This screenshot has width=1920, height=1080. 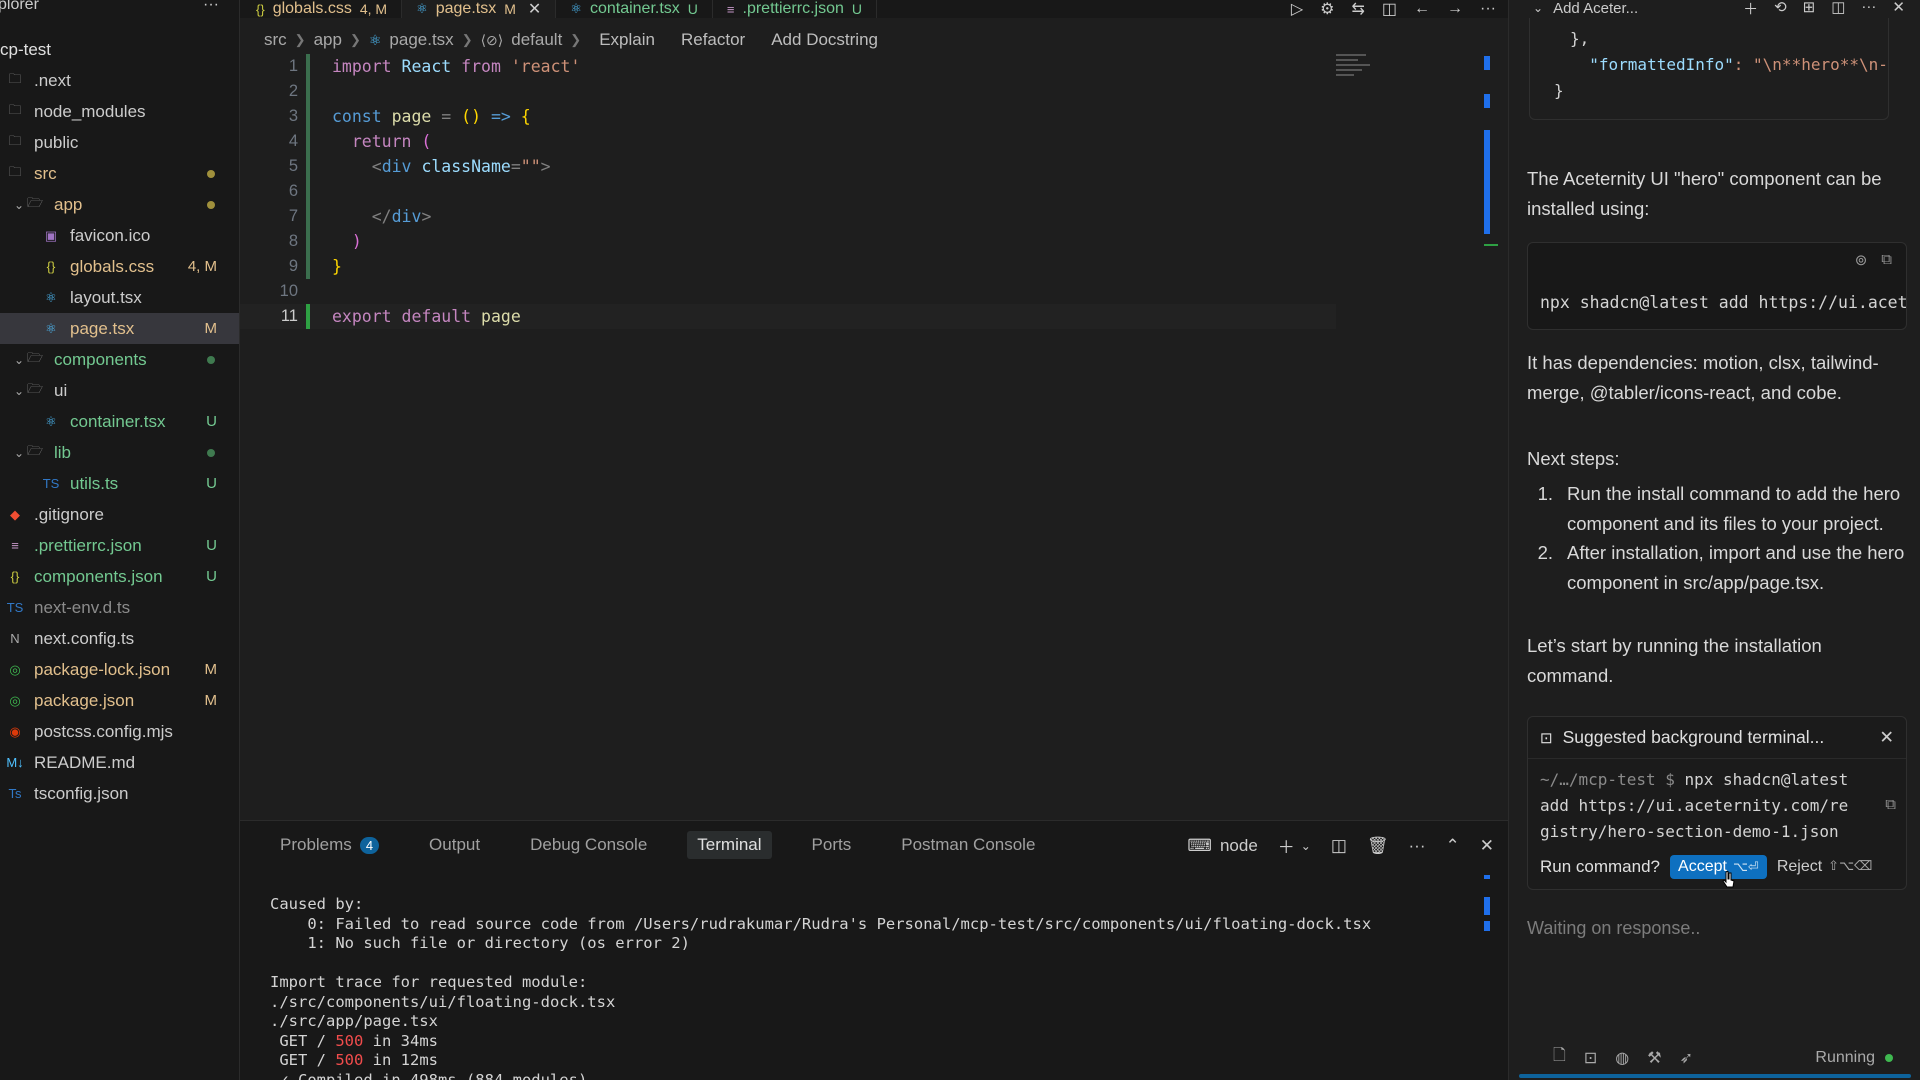 What do you see at coordinates (119, 297) in the screenshot?
I see `tree-item: ⚛ layout.tsx` at bounding box center [119, 297].